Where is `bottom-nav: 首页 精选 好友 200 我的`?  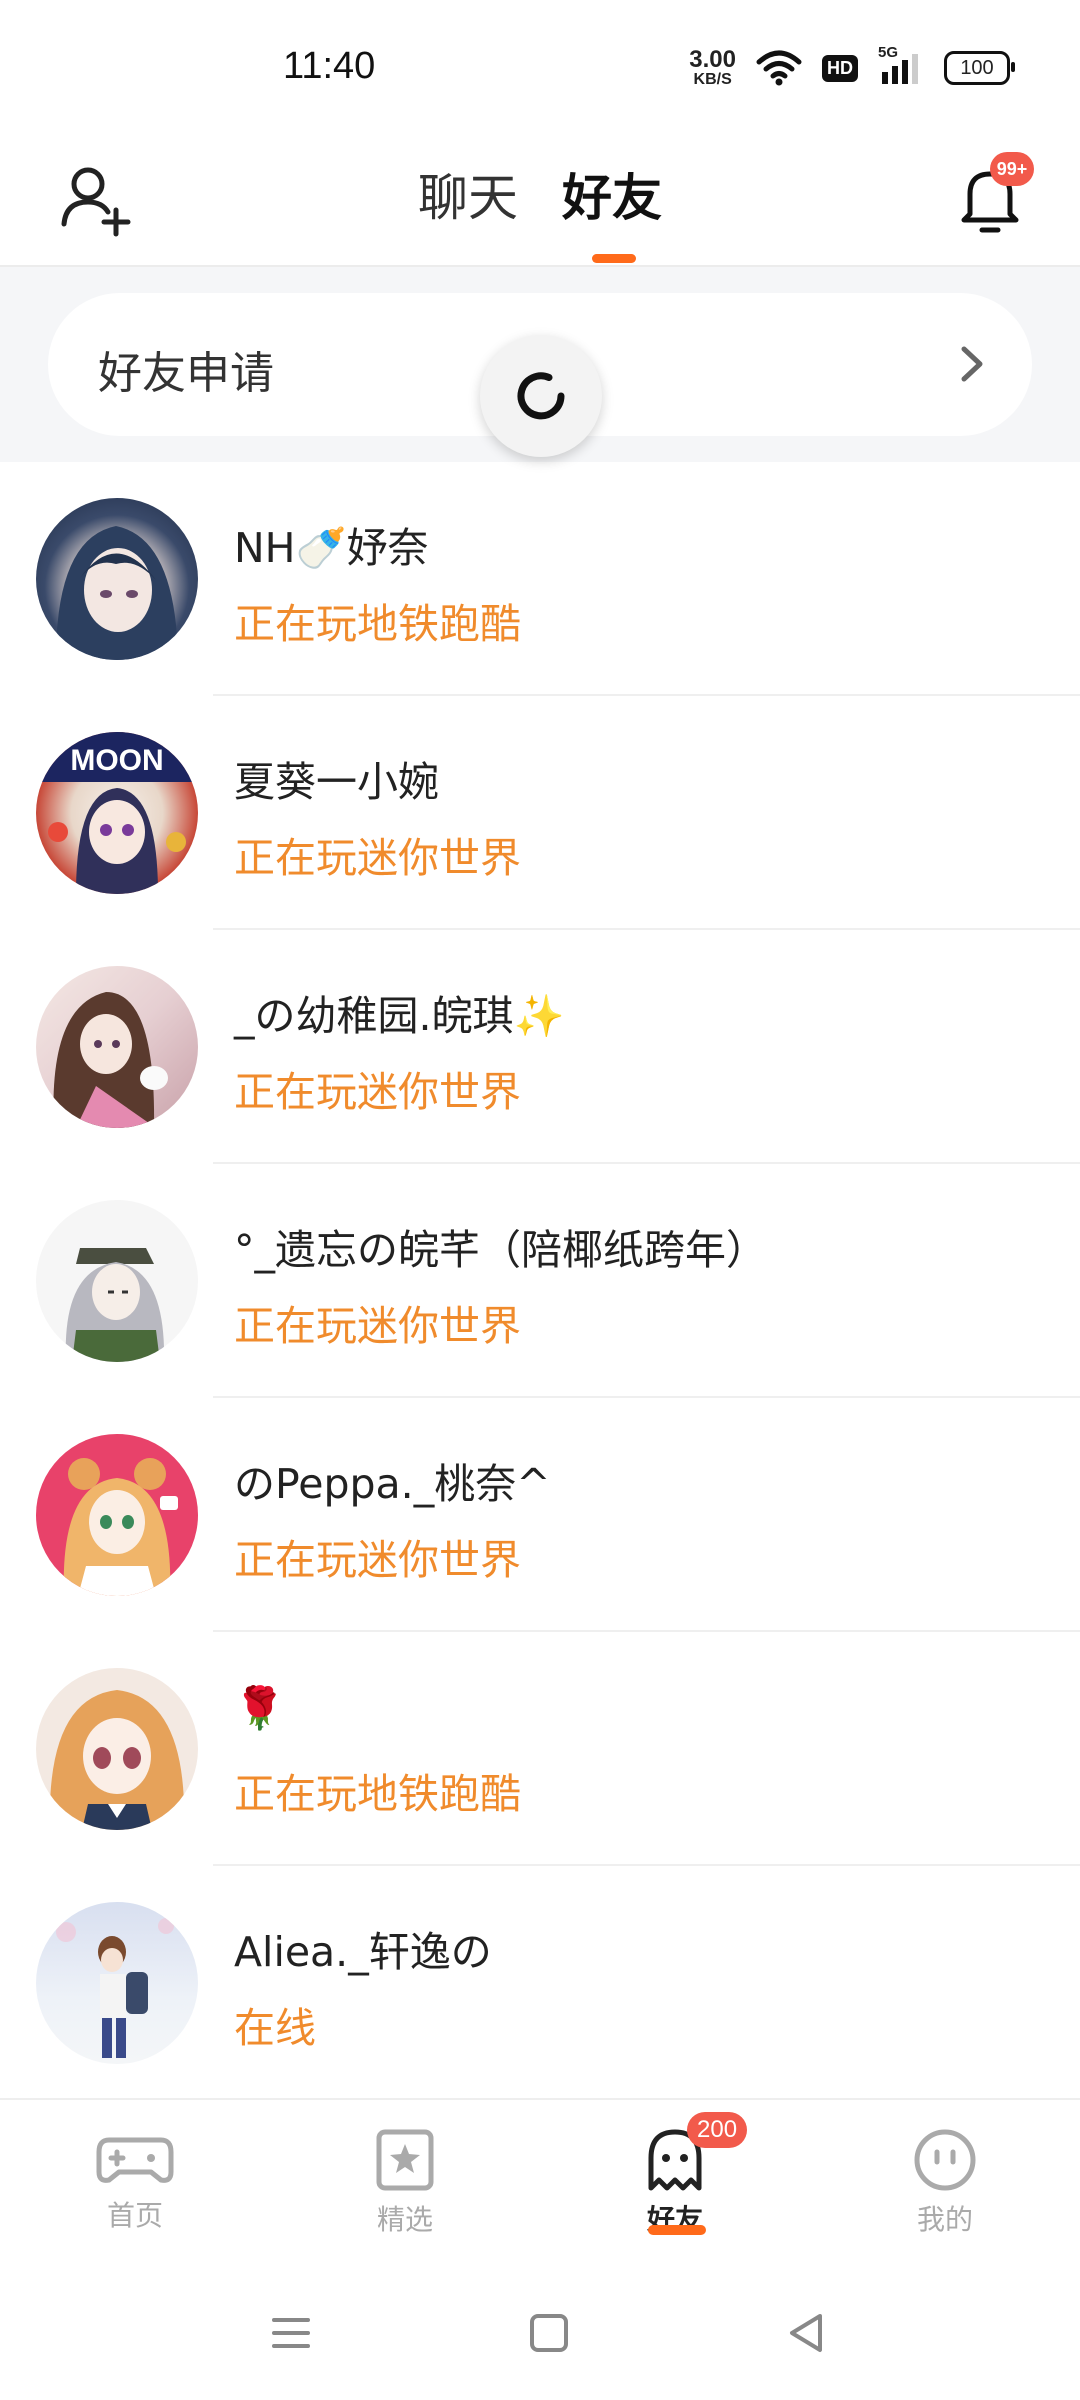 bottom-nav: 首页 精选 好友 200 我的 is located at coordinates (540, 2184).